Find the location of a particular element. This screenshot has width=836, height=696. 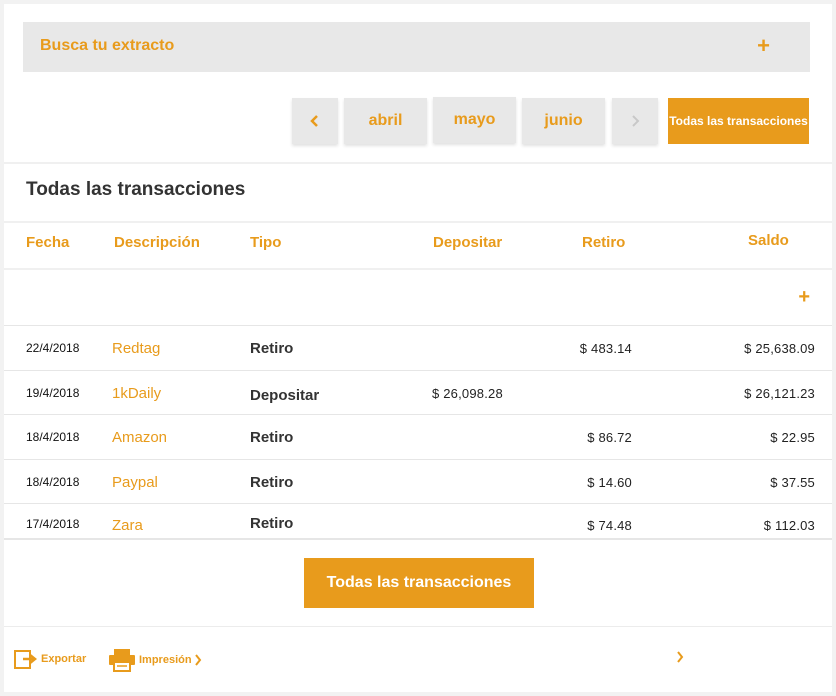

row-balance: $ 37.55 is located at coordinates (792, 482).